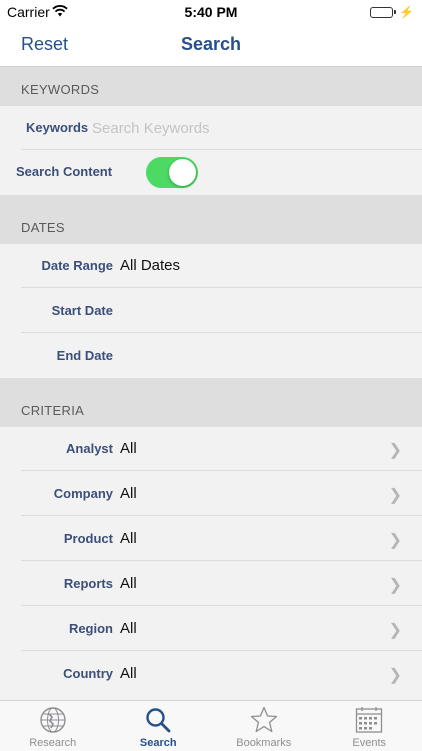 This screenshot has height=751, width=422. I want to click on battery-icon: ⚡, so click(392, 12).